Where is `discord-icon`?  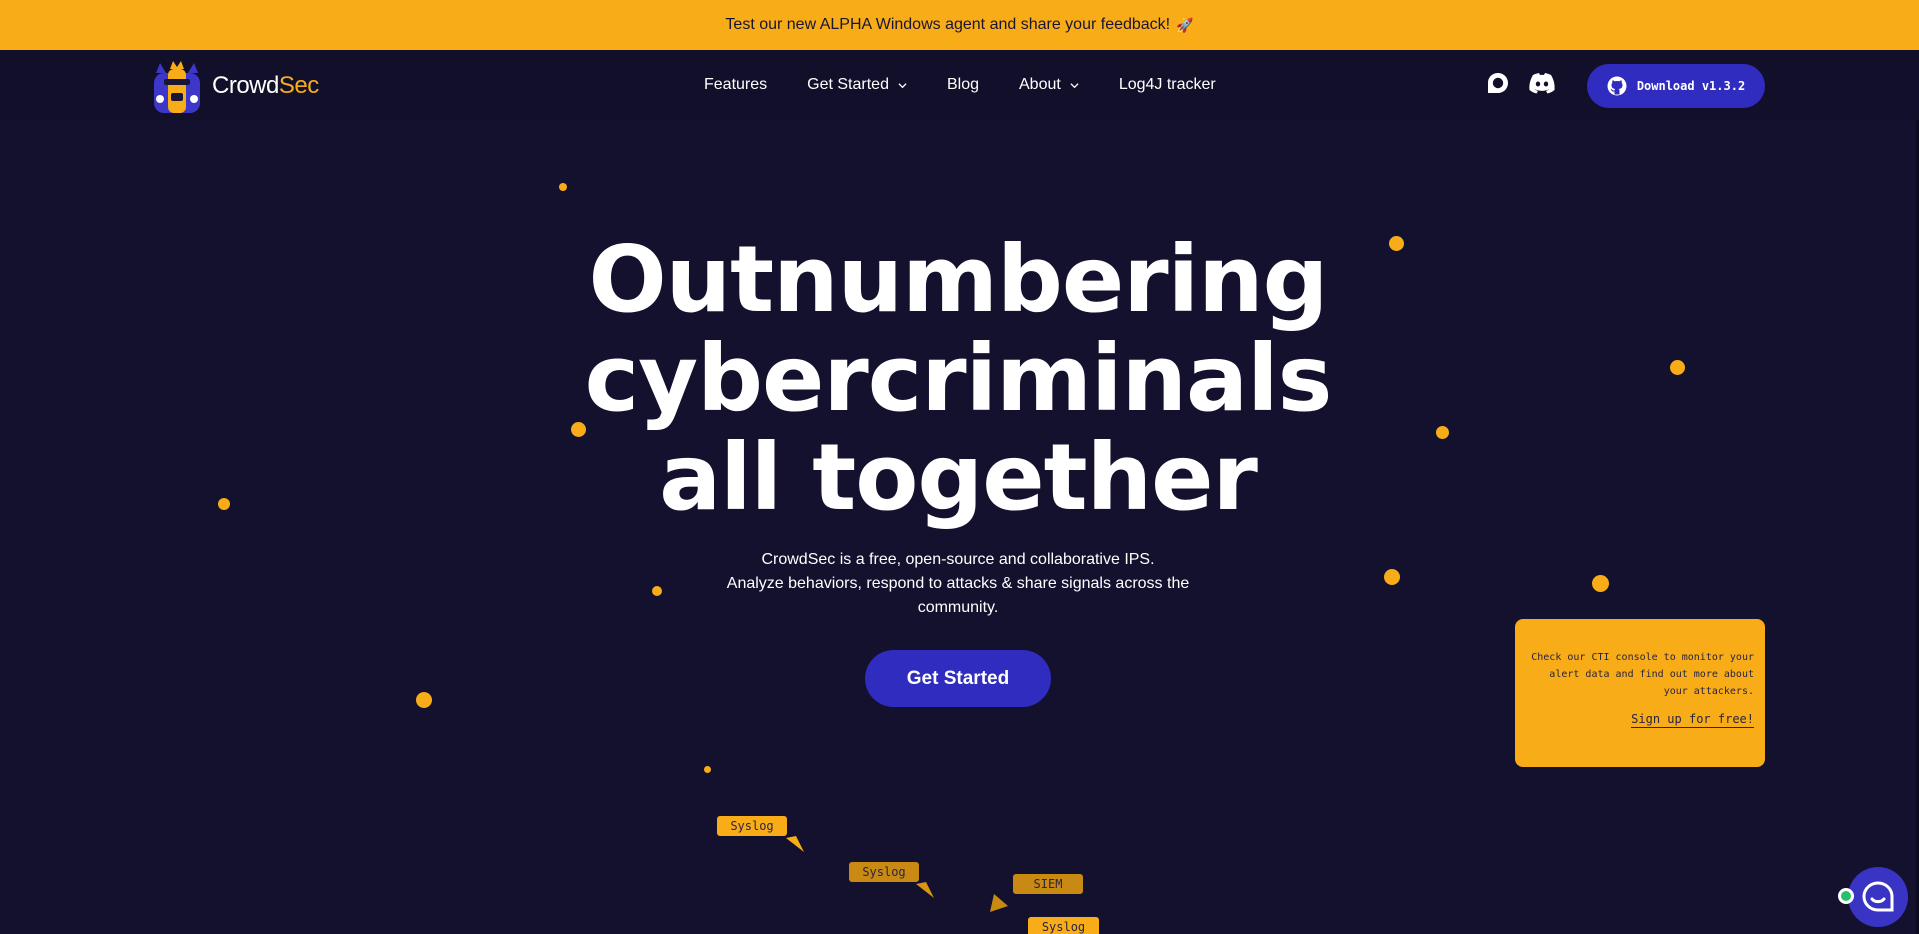 discord-icon is located at coordinates (1542, 83).